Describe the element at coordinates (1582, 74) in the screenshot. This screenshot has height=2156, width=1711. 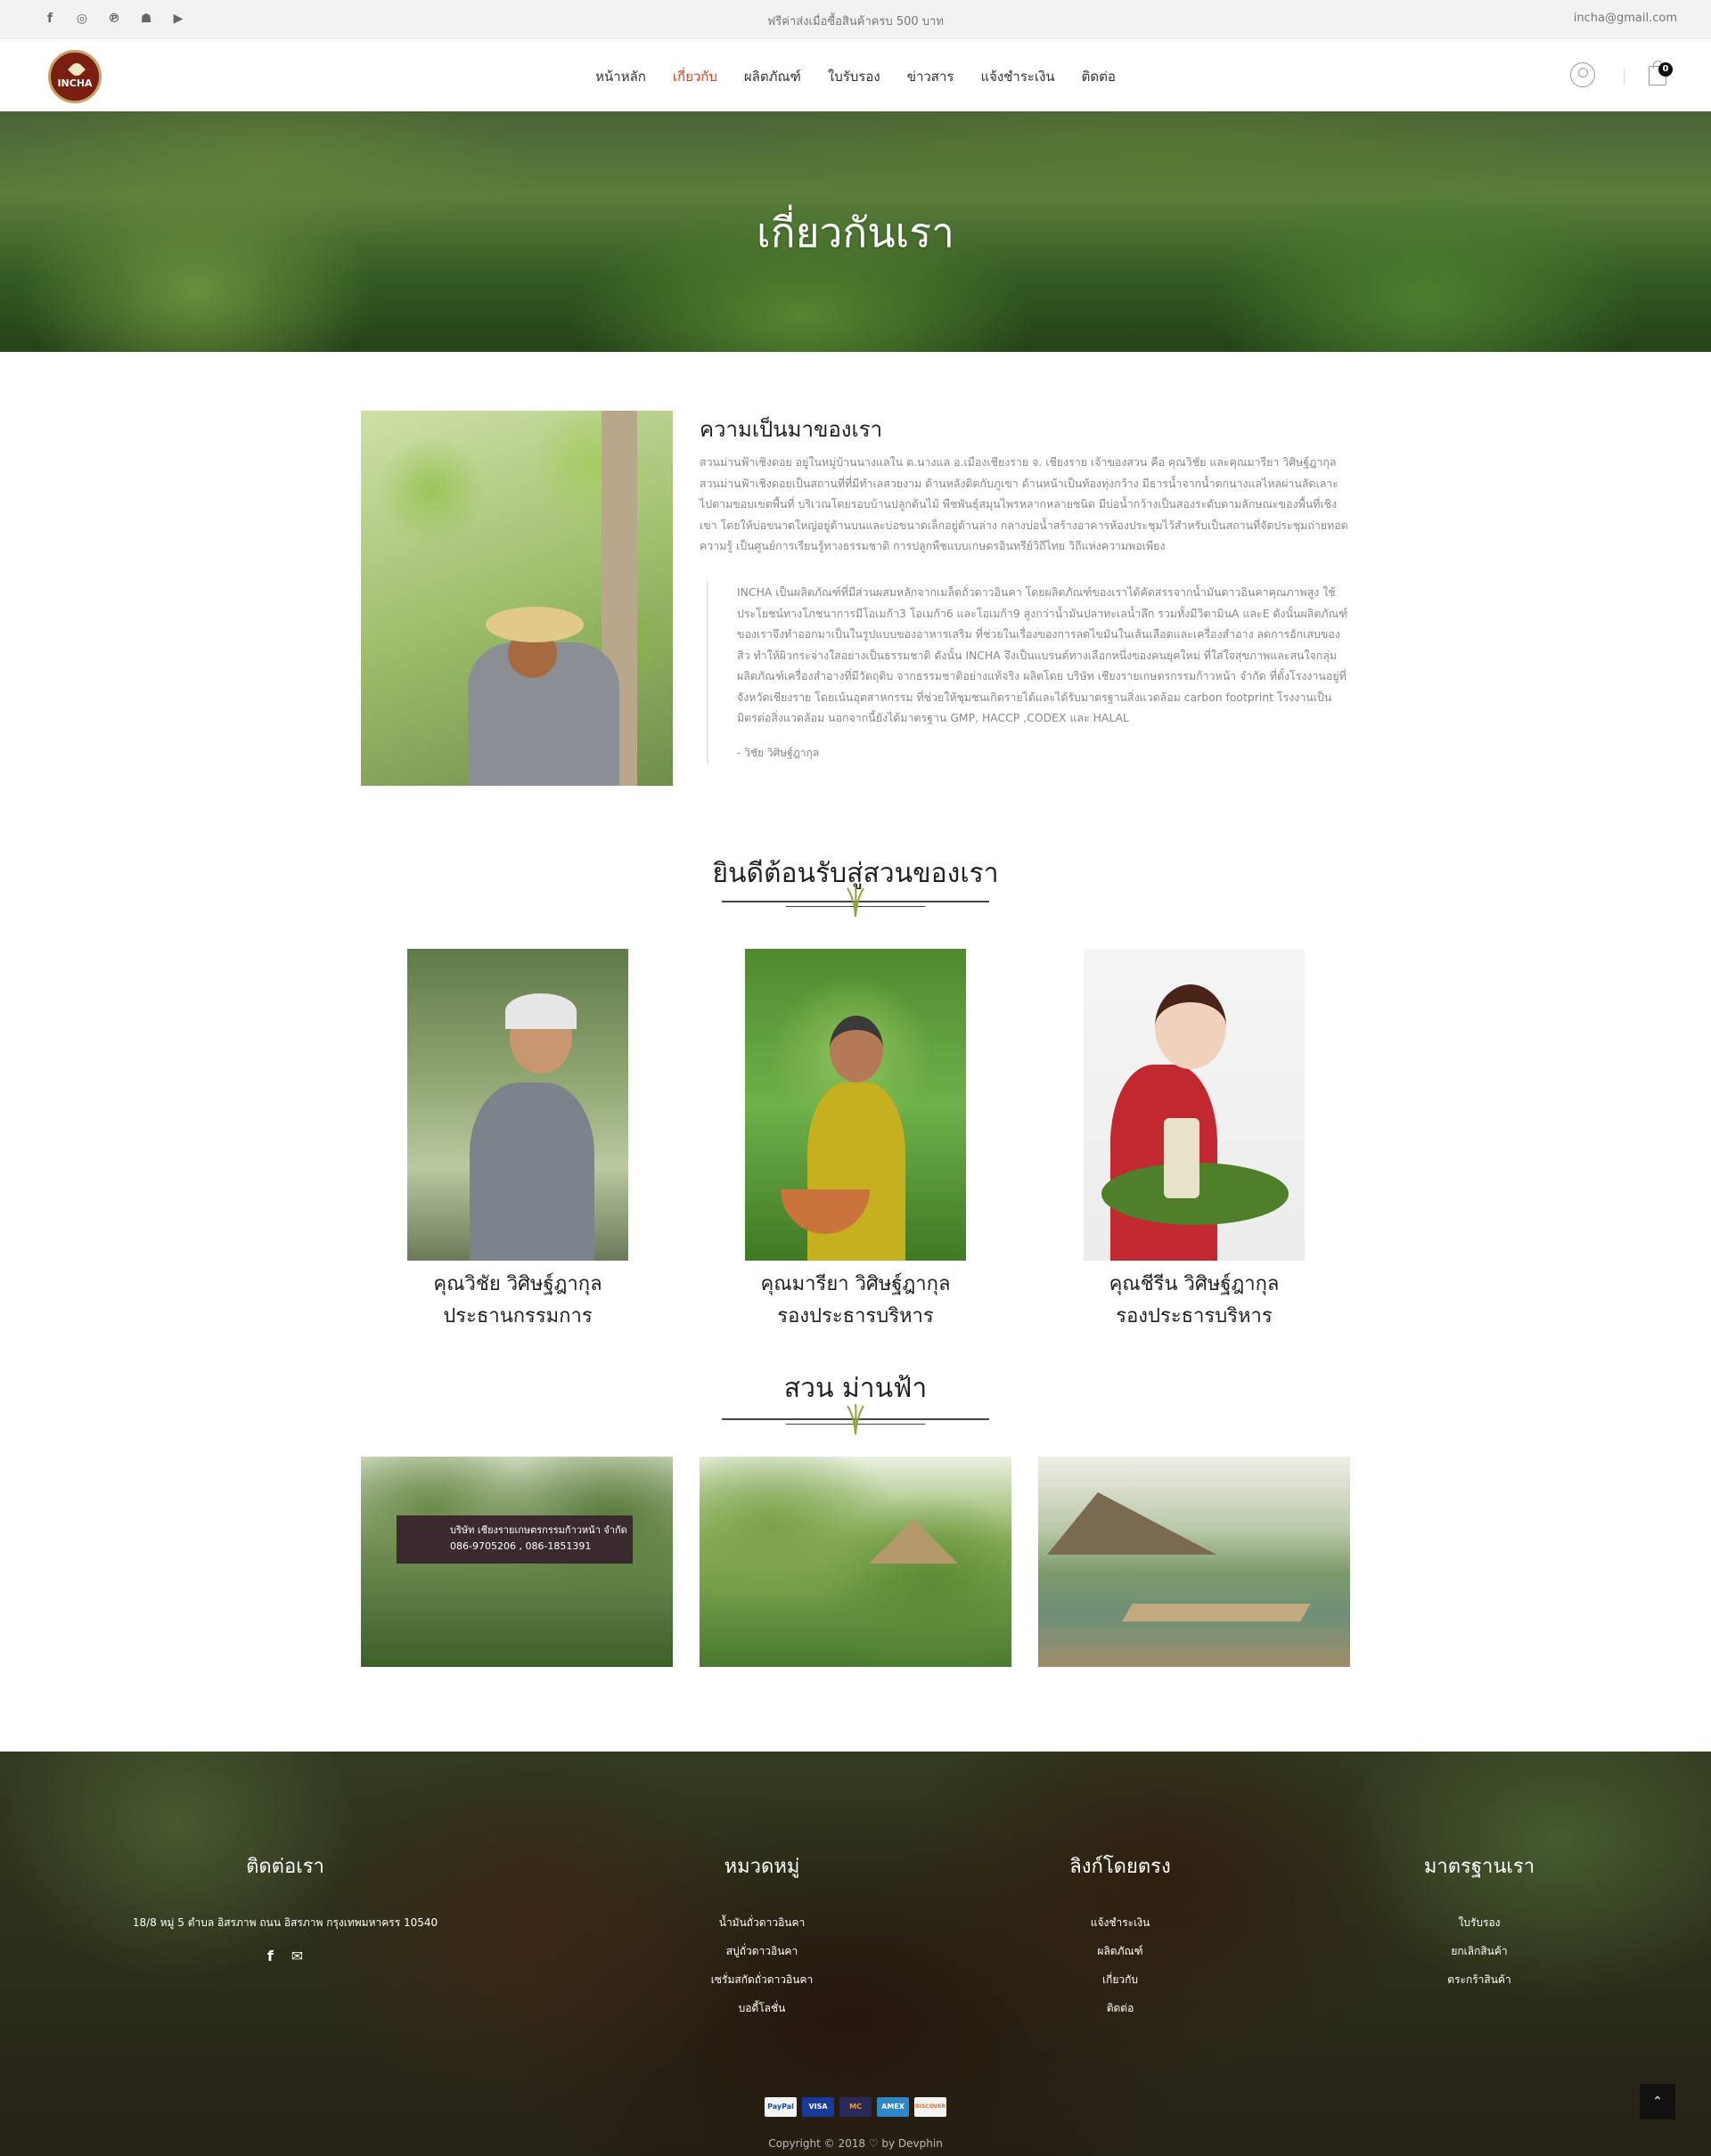
I see `user-account-icon` at that location.